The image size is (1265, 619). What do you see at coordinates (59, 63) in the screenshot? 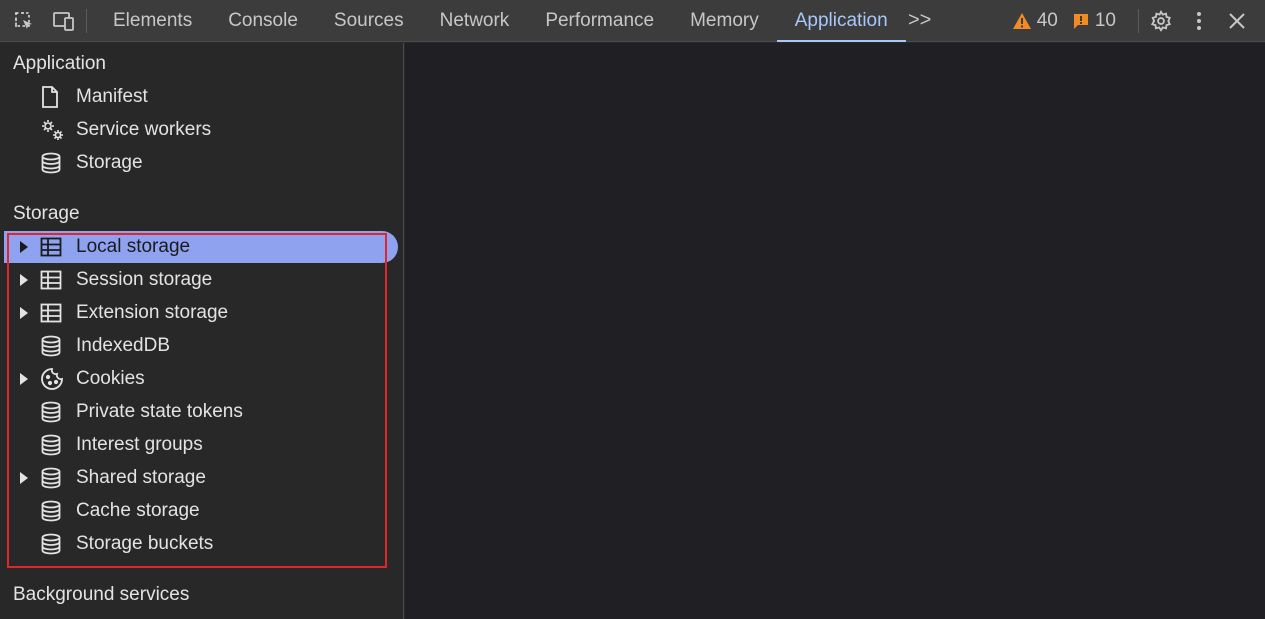
I see `section-title-application: Application` at bounding box center [59, 63].